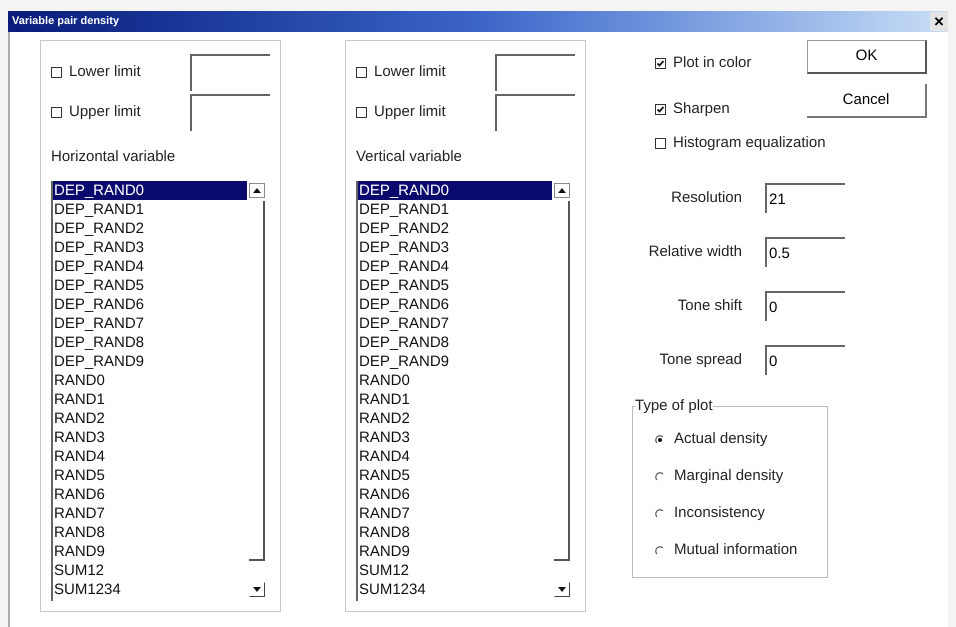 The image size is (956, 627). Describe the element at coordinates (660, 439) in the screenshot. I see `selected-radio-icon` at that location.